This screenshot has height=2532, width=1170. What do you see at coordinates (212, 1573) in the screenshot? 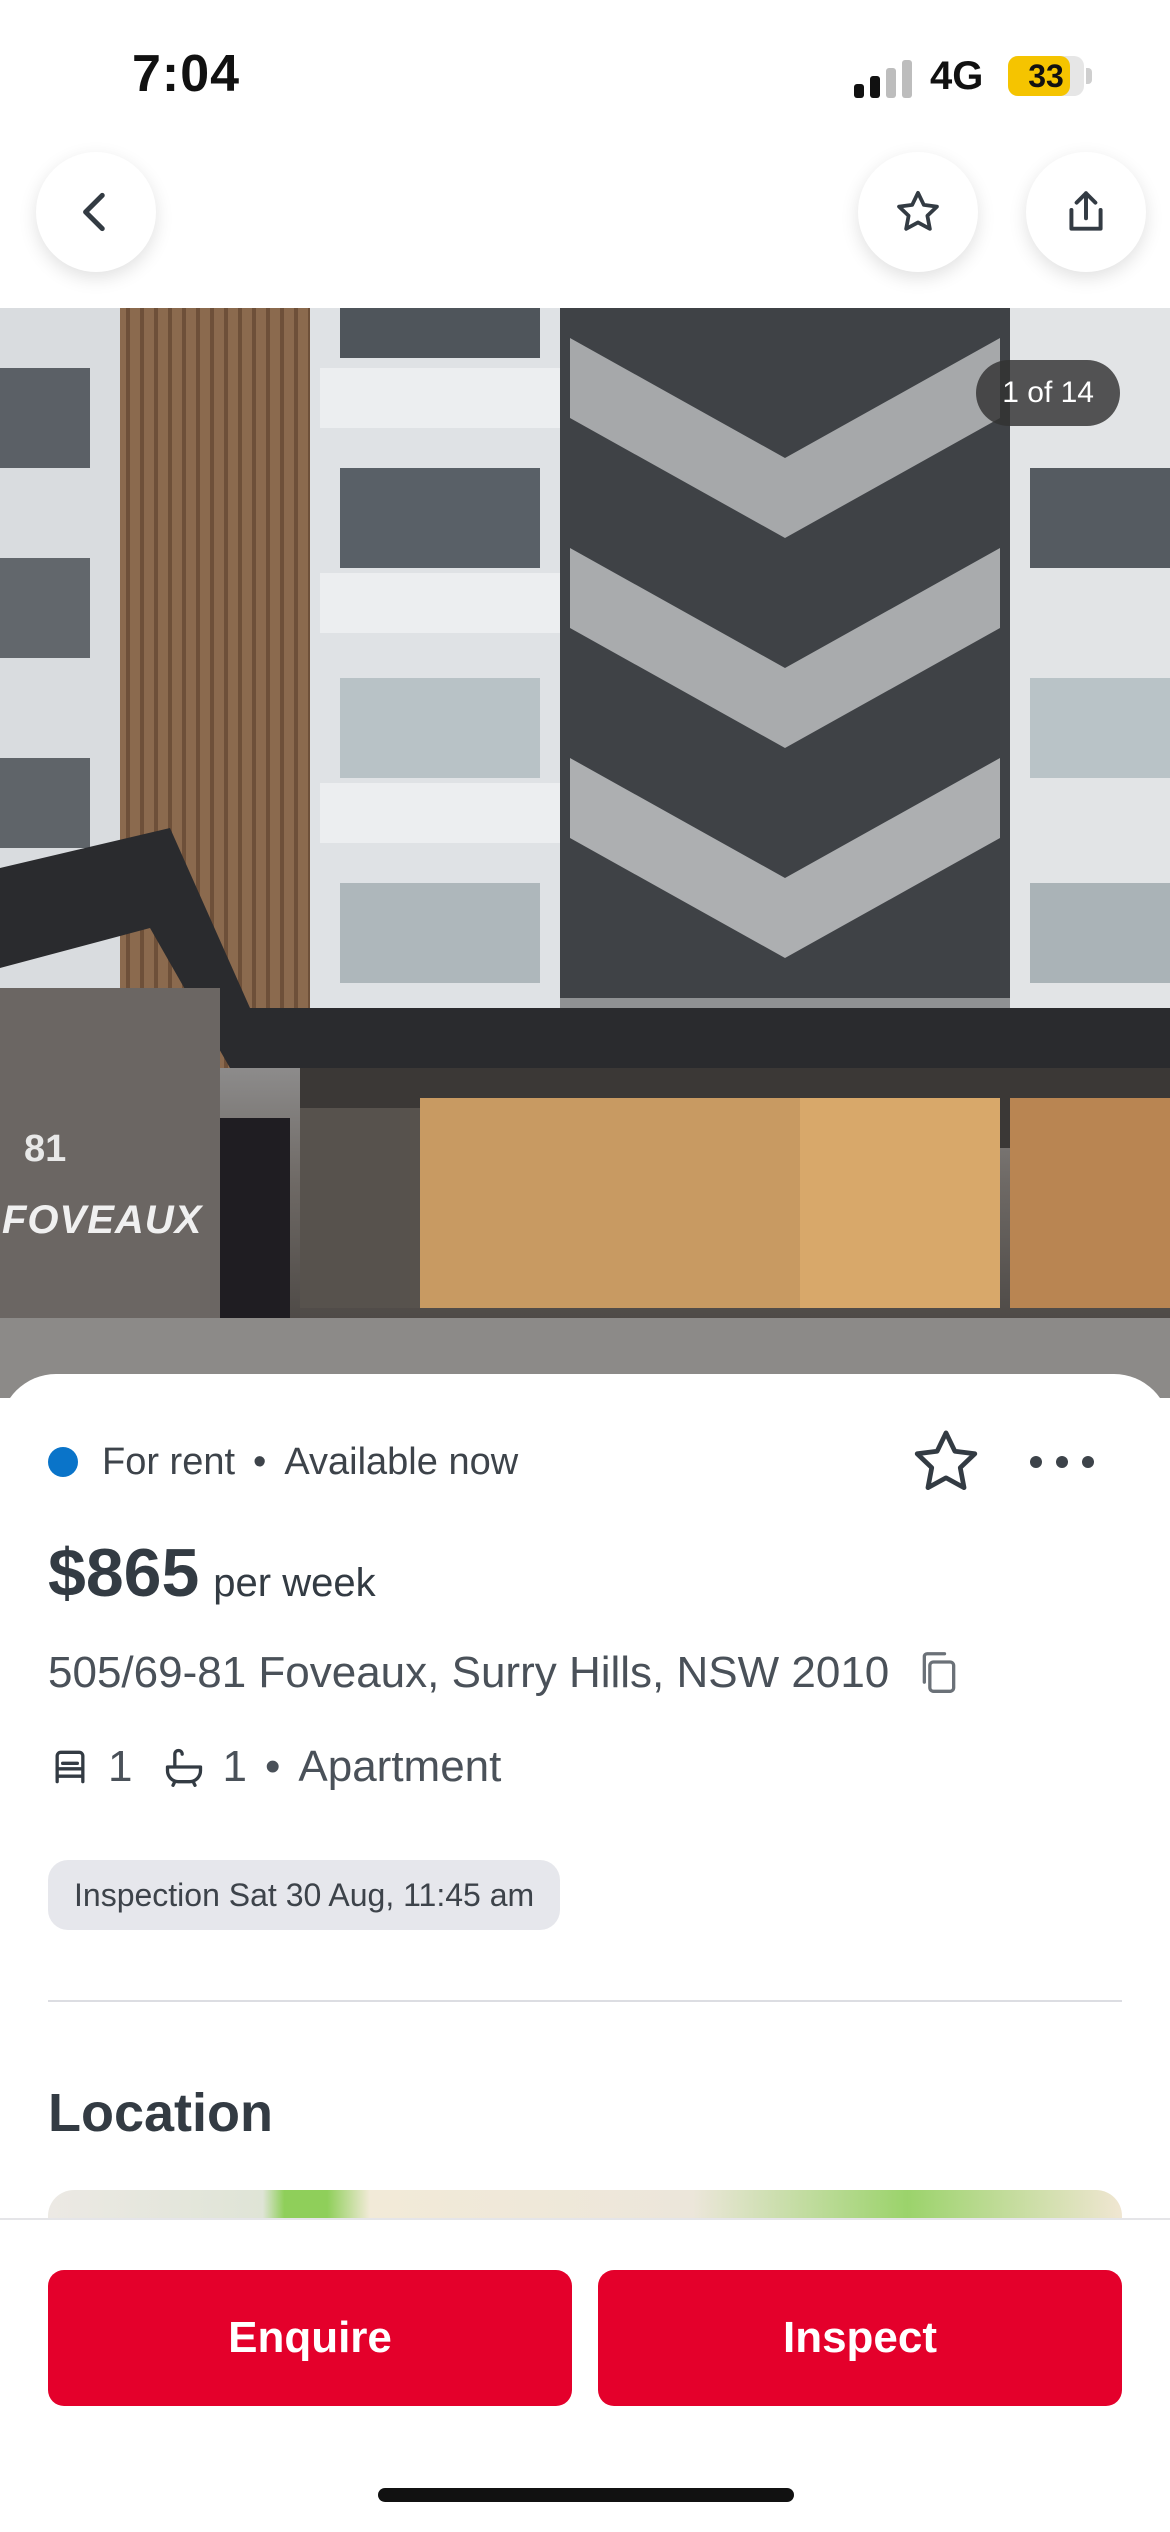
I see `price-row: $865 per week` at bounding box center [212, 1573].